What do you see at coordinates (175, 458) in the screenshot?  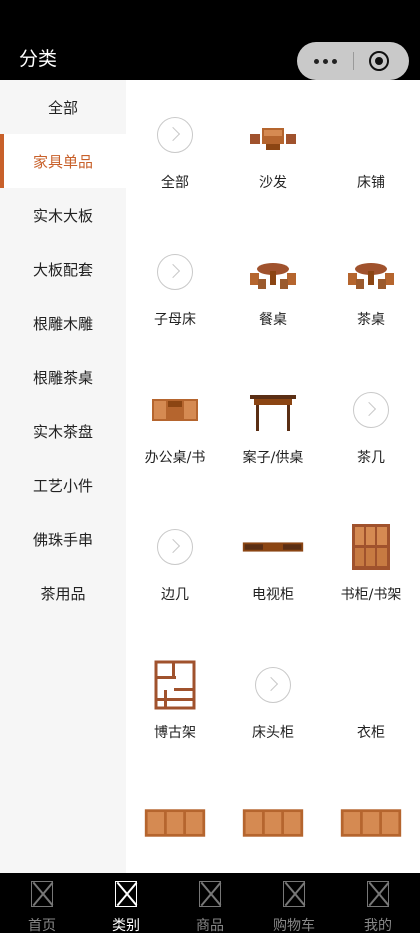 I see `grid-item-label: 办公桌/书` at bounding box center [175, 458].